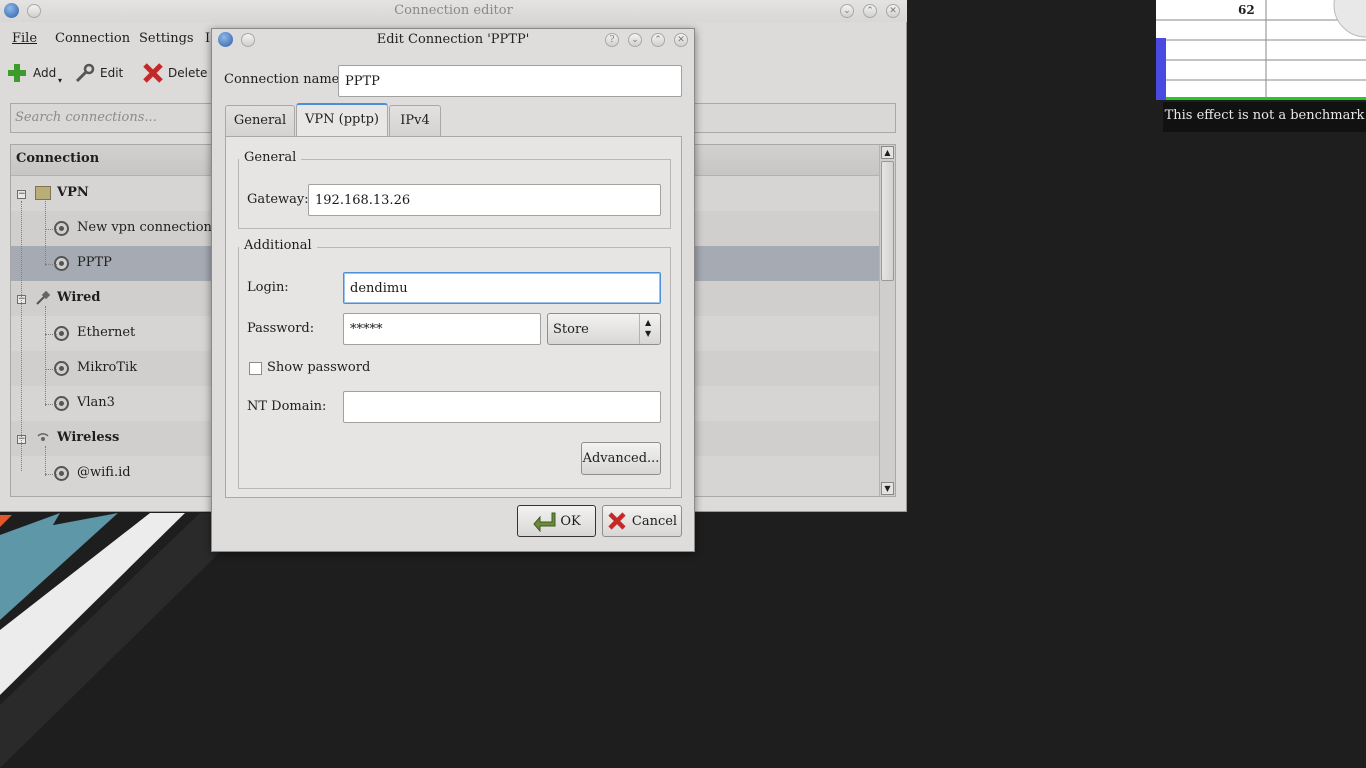  I want to click on password-value: *****, so click(366, 329).